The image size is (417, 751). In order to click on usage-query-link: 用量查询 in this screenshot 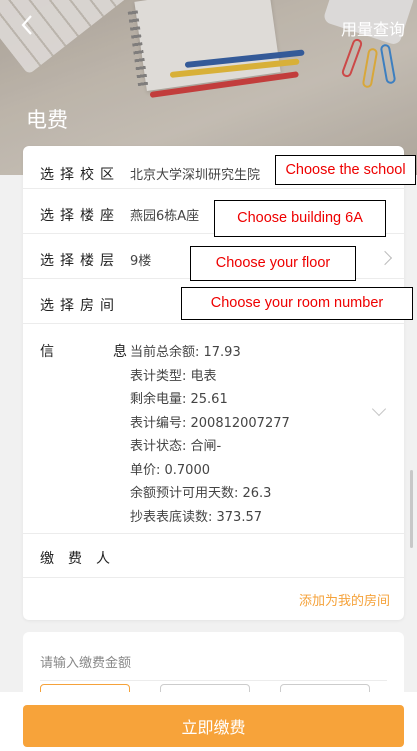, I will do `click(373, 28)`.